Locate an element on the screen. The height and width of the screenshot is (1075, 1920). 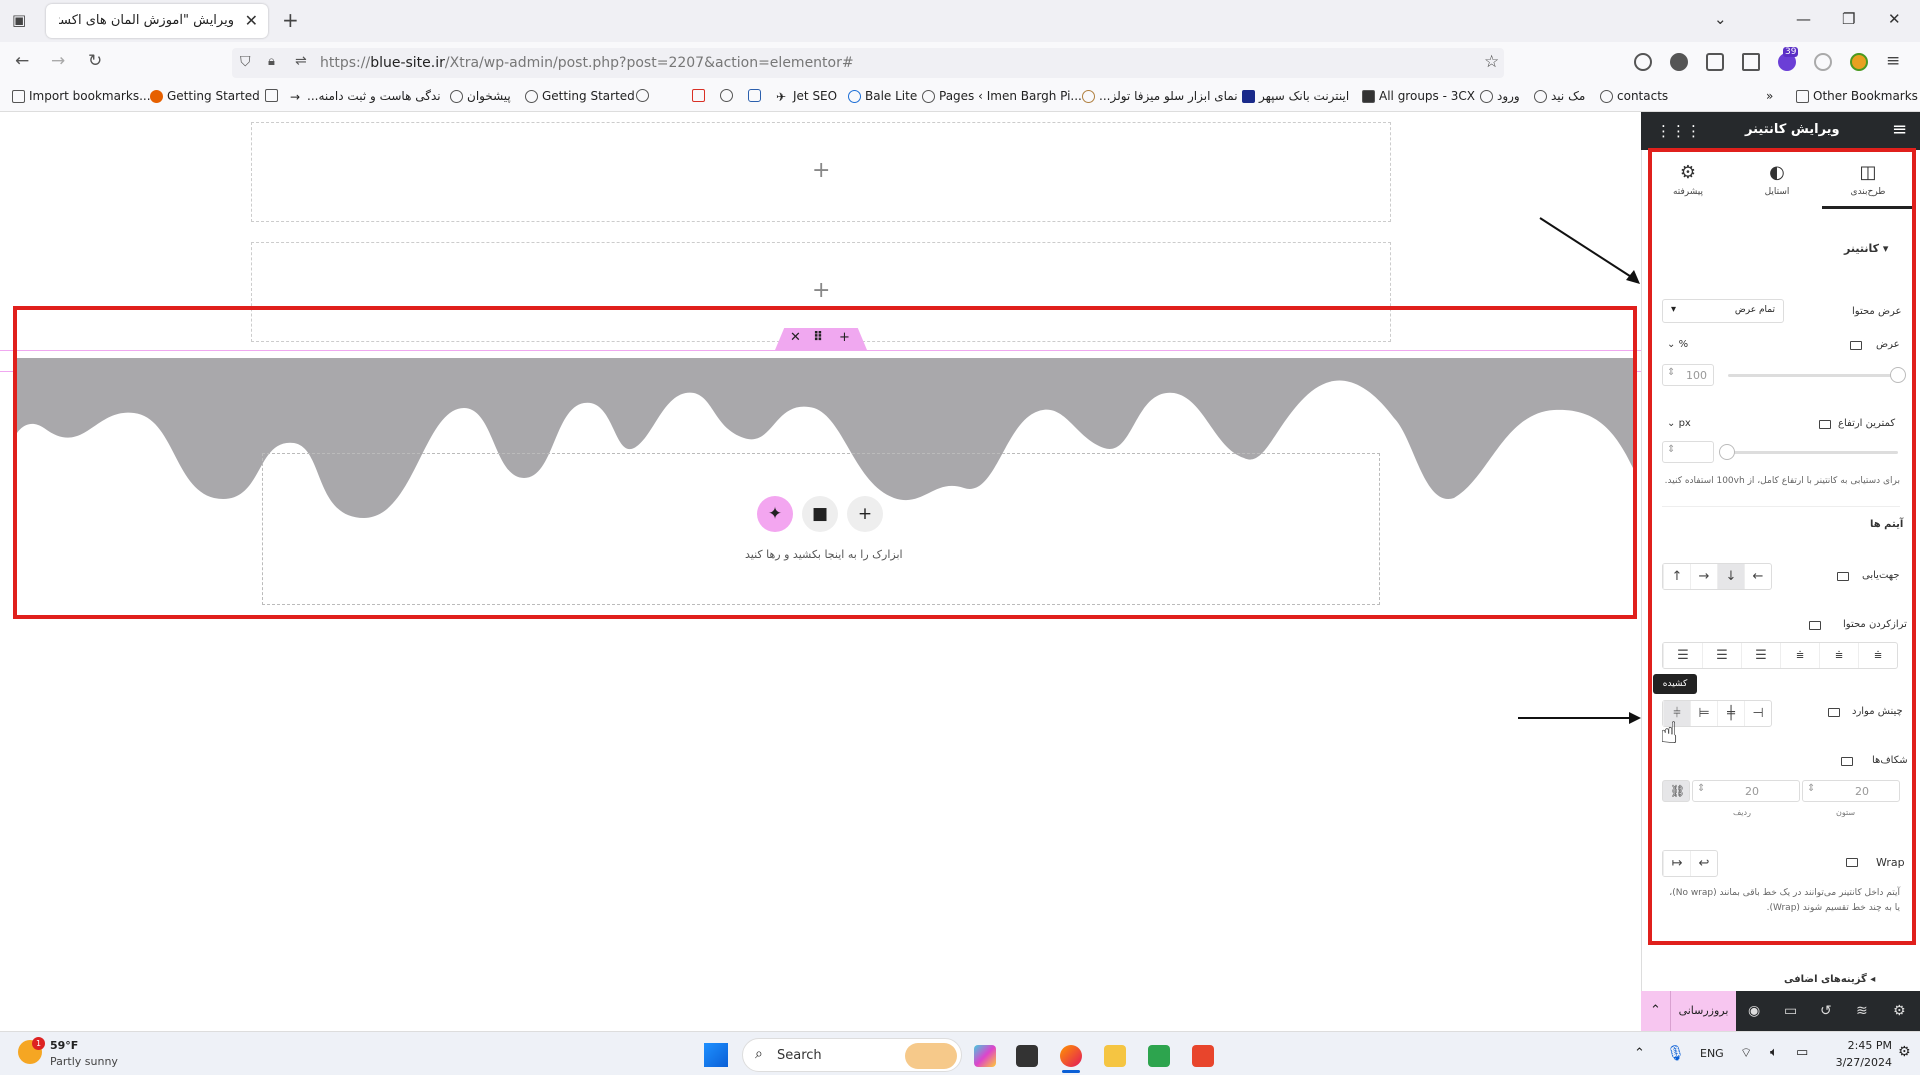
bookmark-login: ورود is located at coordinates (1500, 96).